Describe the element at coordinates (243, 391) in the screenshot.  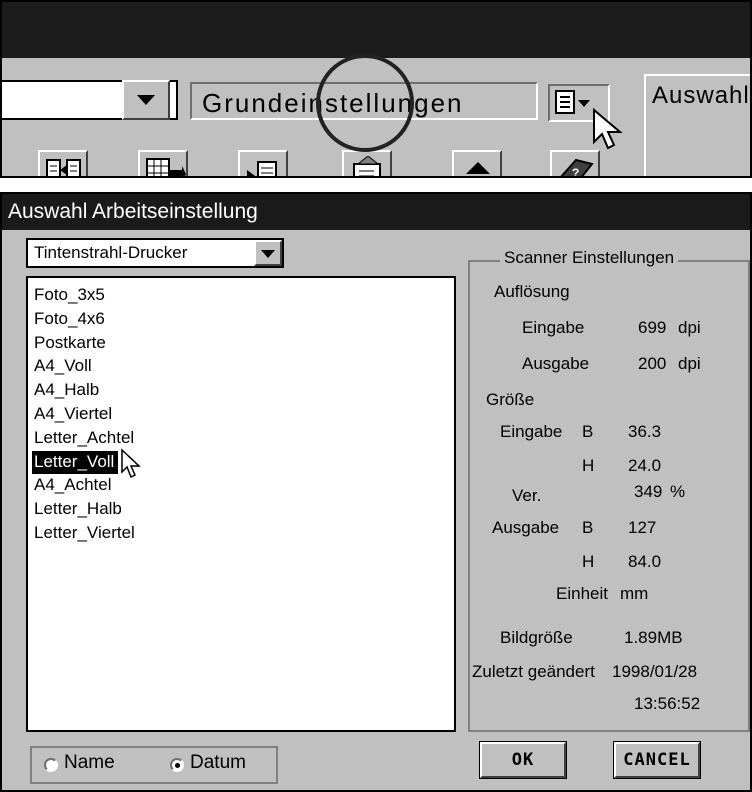
I see `list-item: A4_Halb` at that location.